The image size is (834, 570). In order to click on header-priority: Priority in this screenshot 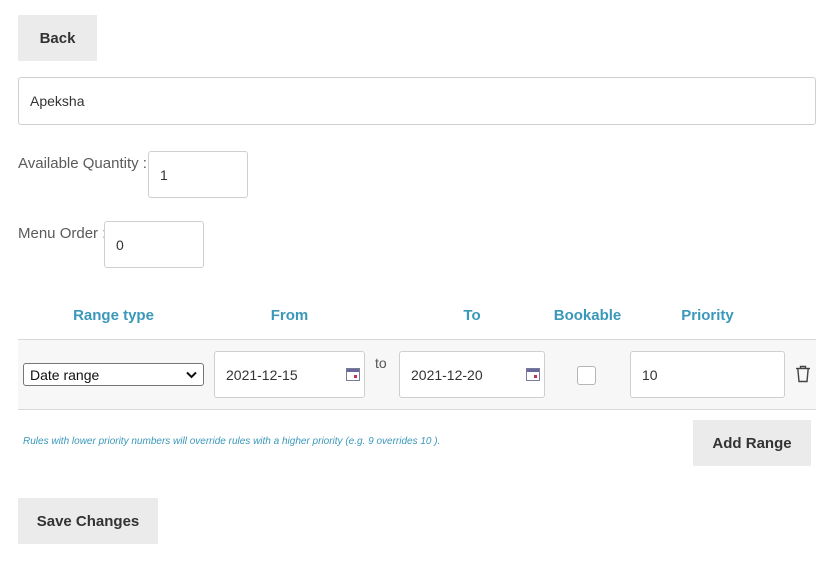, I will do `click(707, 315)`.